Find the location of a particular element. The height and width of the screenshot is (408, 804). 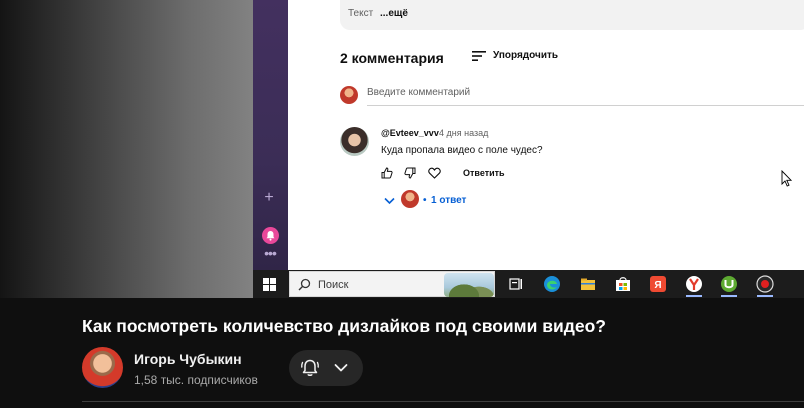

recorder-icon is located at coordinates (765, 284).